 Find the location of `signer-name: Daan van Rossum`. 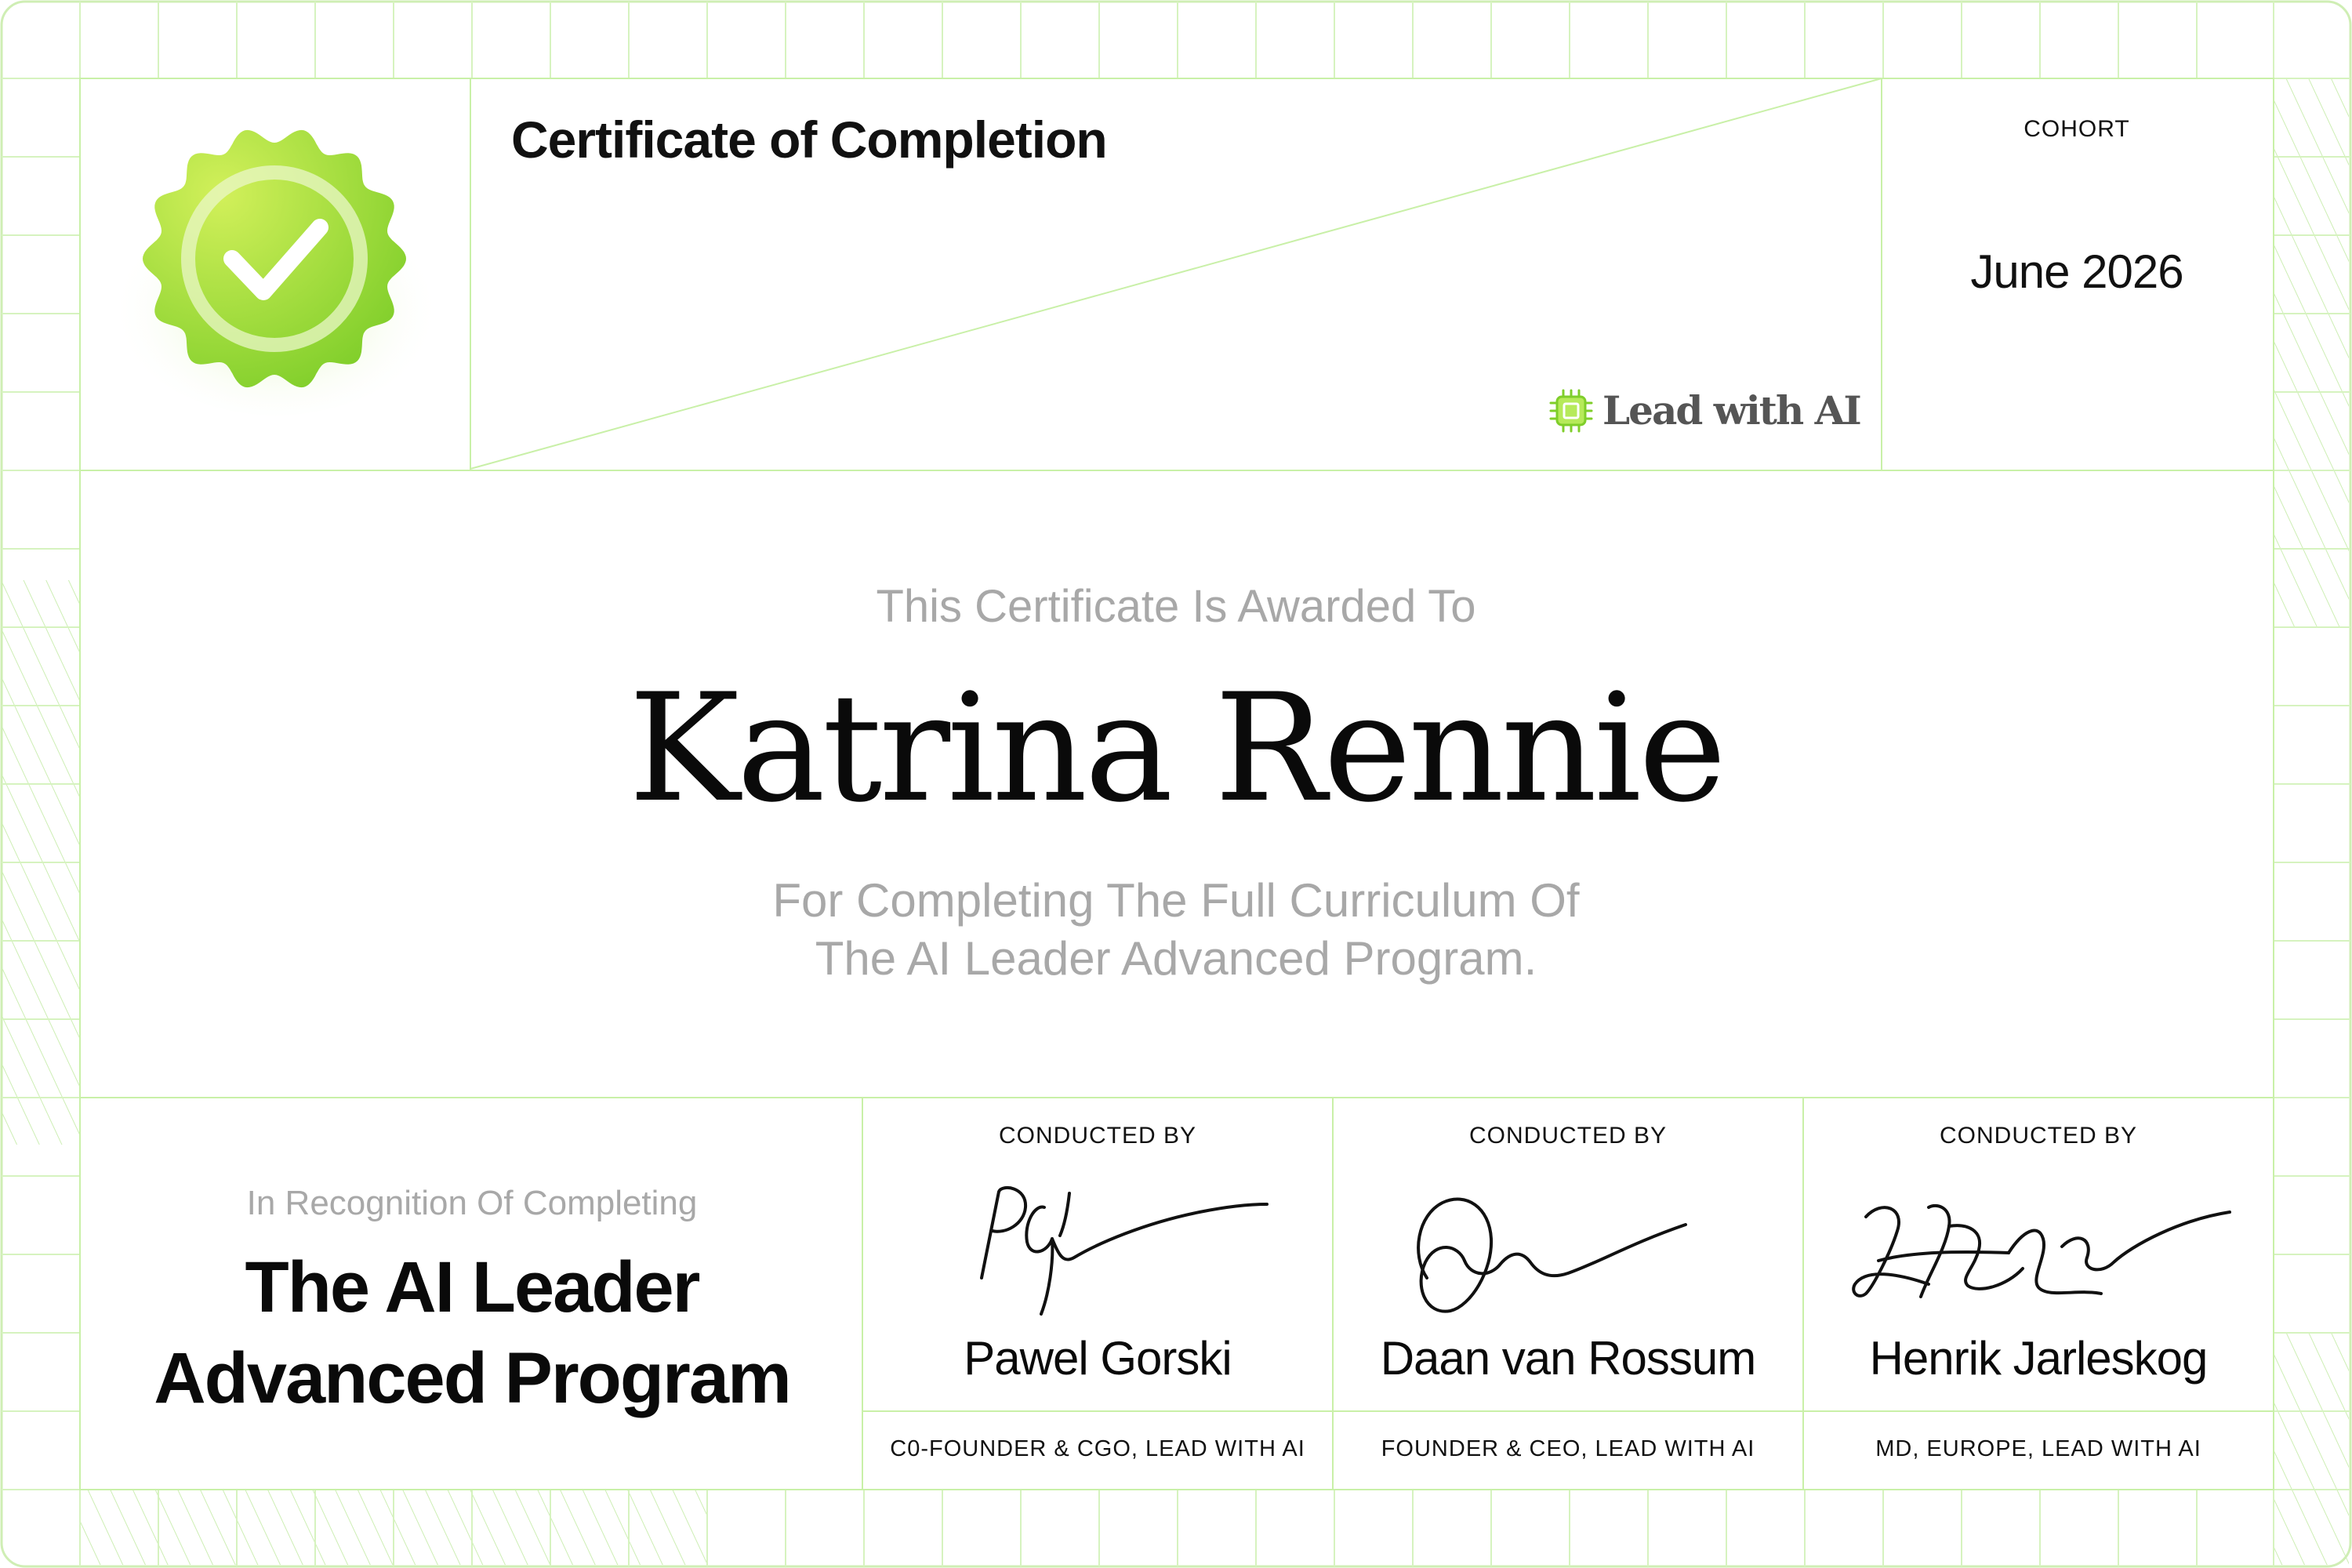

signer-name: Daan van Rossum is located at coordinates (1568, 1358).